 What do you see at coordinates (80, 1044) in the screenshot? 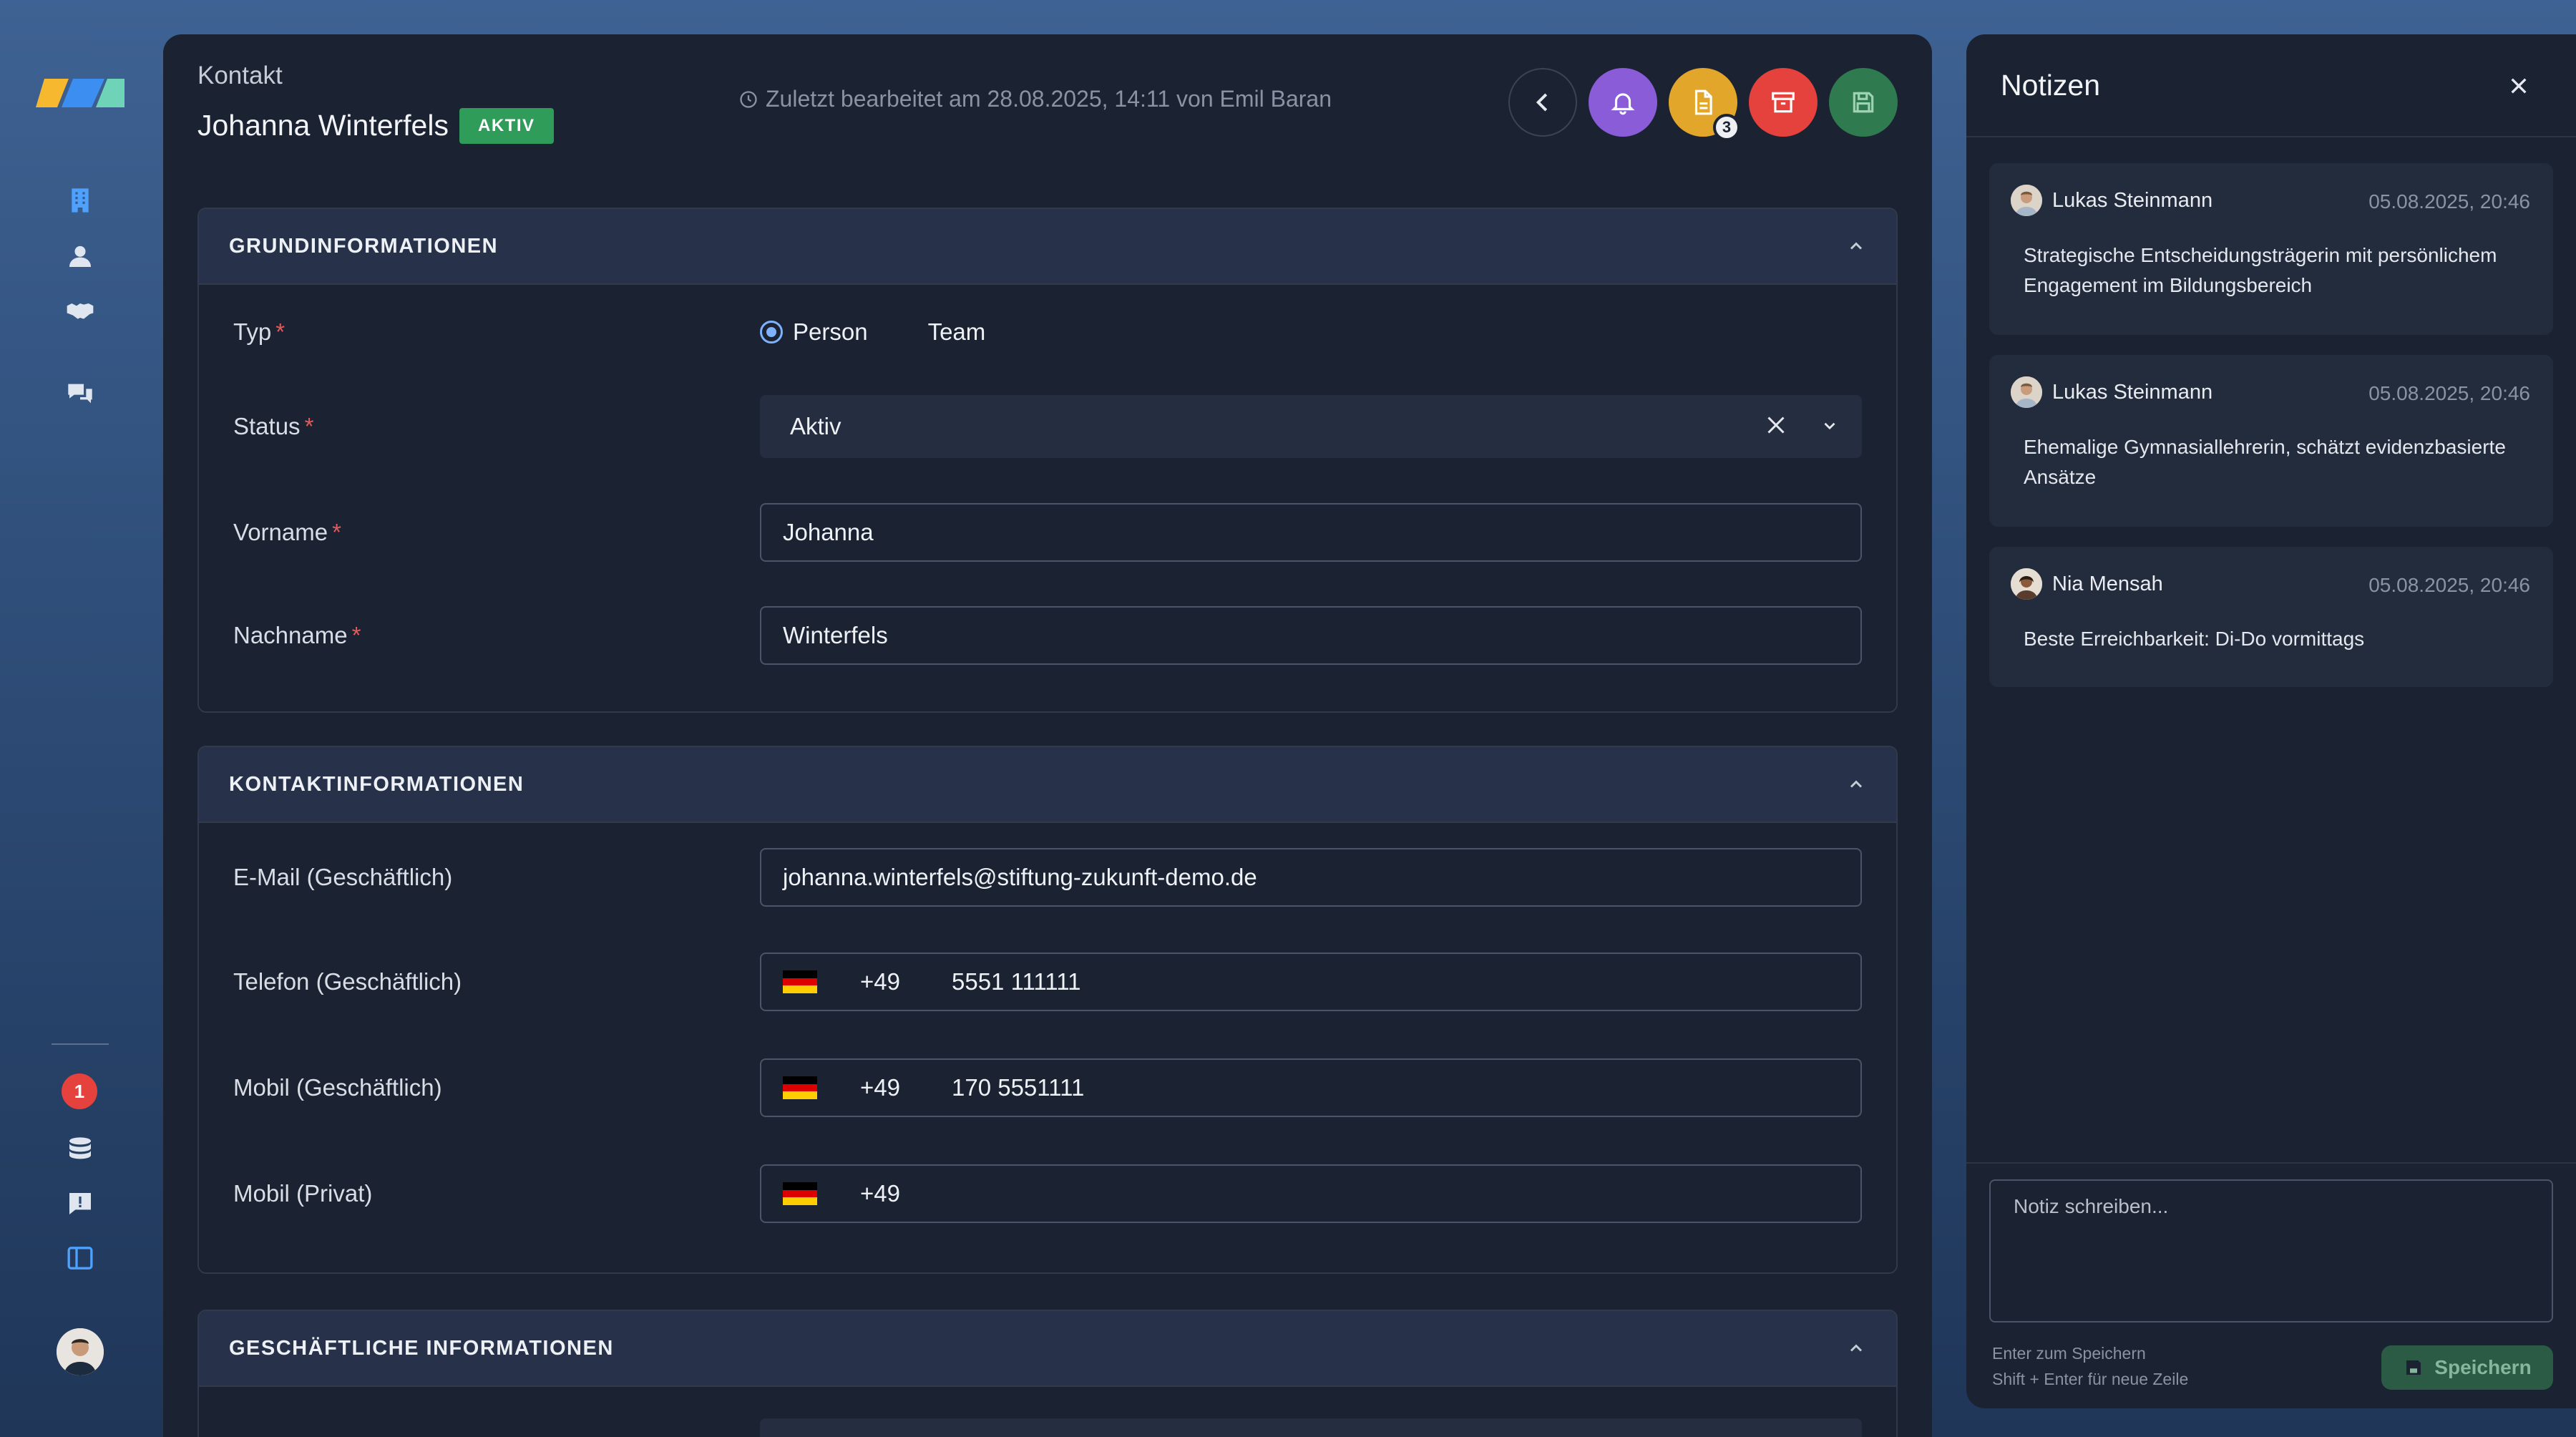
I see `rail-divider` at bounding box center [80, 1044].